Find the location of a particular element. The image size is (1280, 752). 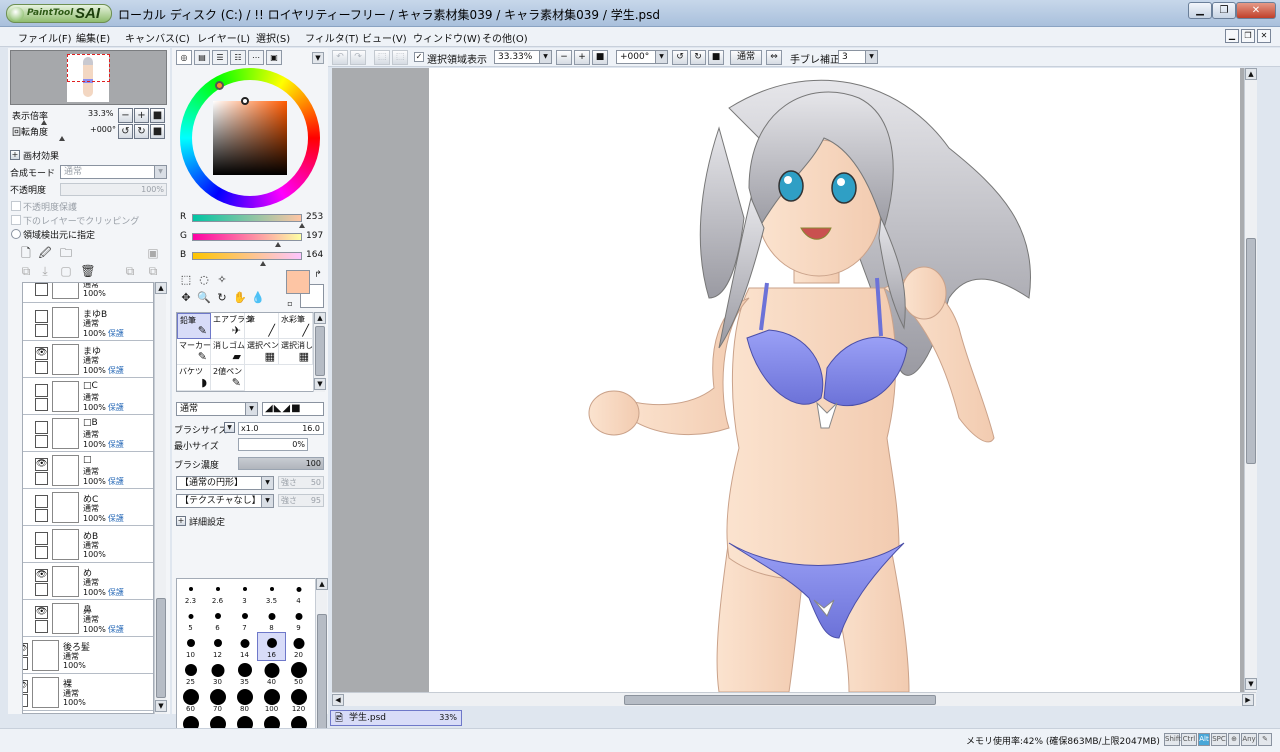

swap-colors-icon: ↱ is located at coordinates (318, 276).